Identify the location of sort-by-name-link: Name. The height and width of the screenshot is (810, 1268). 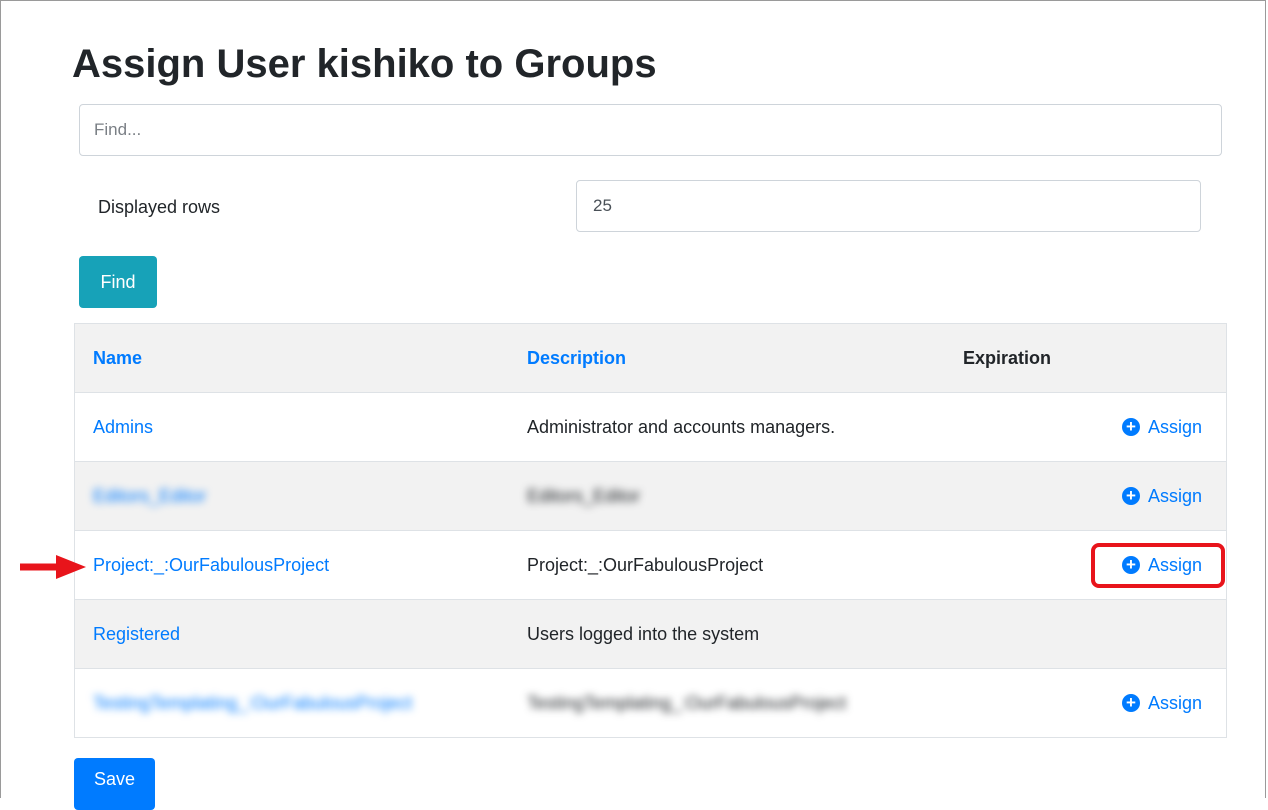
(117, 358).